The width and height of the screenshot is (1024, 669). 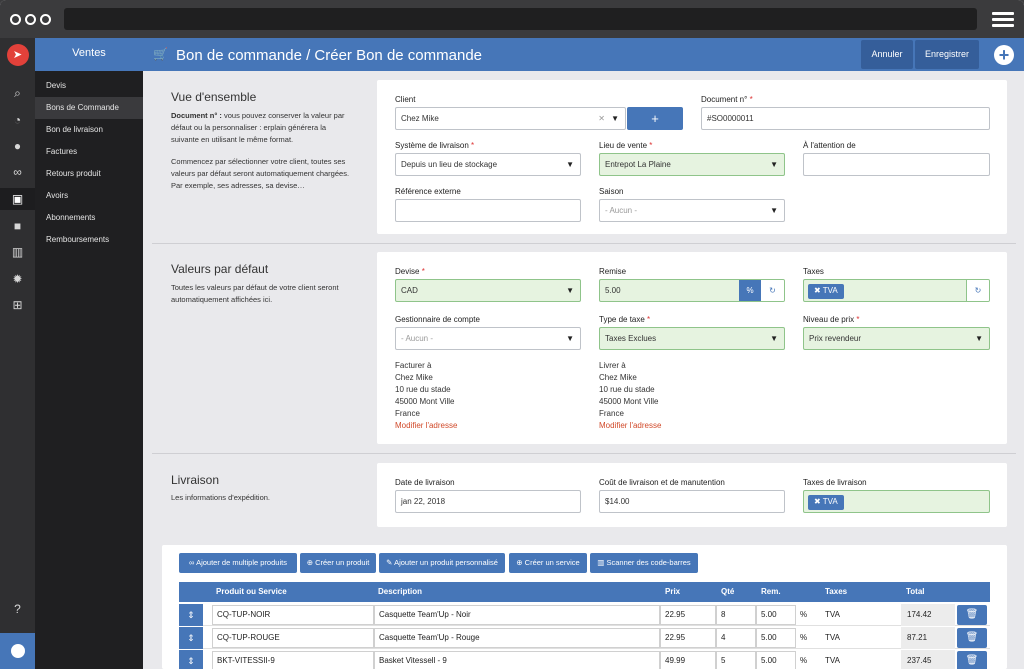 I want to click on description-input: Basket Vitessell - 9, so click(x=517, y=660).